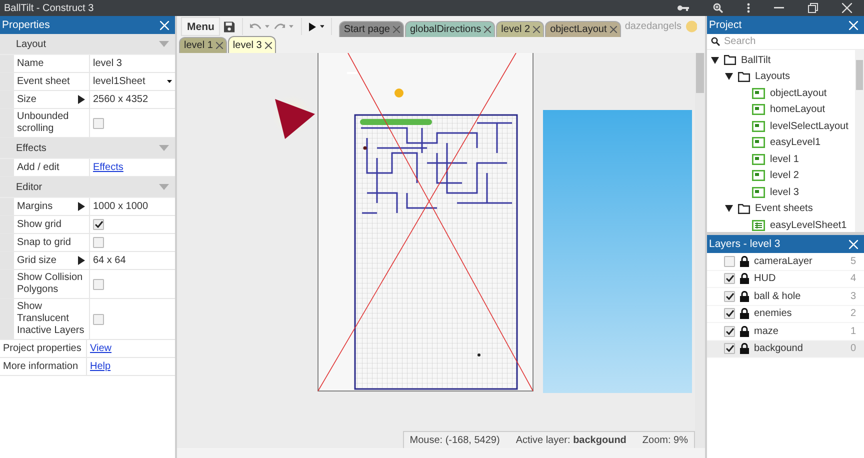 Image resolution: width=864 pixels, height=458 pixels. What do you see at coordinates (312, 27) in the screenshot?
I see `play-icon` at bounding box center [312, 27].